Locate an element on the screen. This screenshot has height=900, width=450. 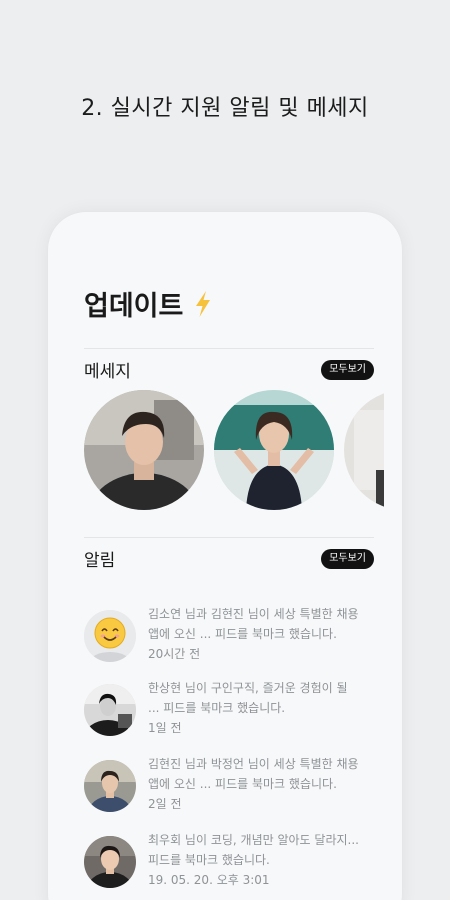
notification-time: 2일 전 is located at coordinates (165, 804).